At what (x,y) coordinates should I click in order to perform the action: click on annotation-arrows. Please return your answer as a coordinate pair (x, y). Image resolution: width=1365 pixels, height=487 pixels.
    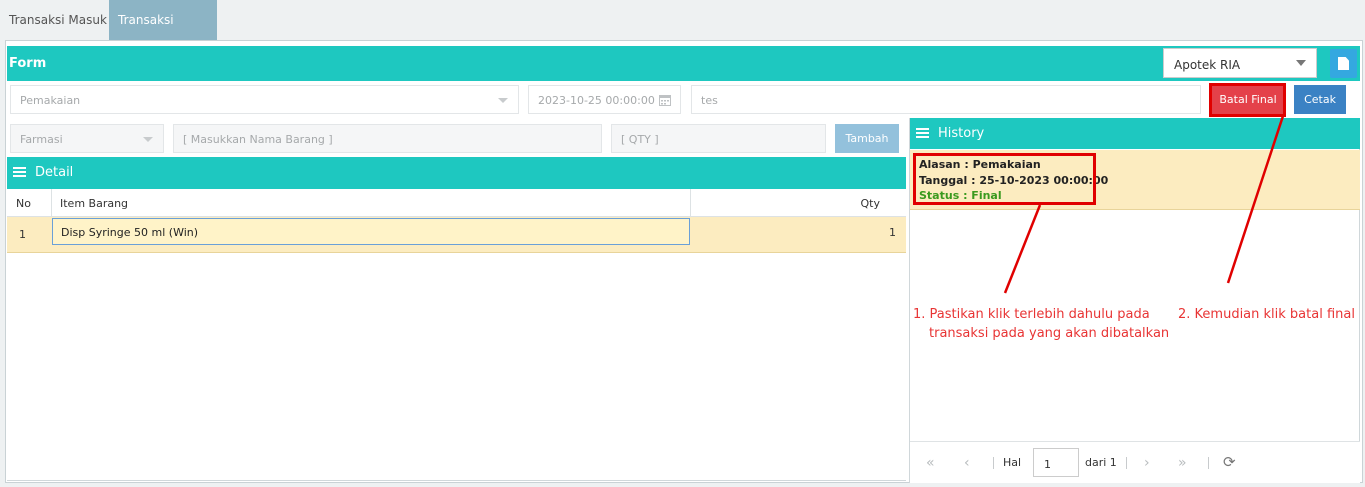
    Looking at the image, I should click on (1144, 204).